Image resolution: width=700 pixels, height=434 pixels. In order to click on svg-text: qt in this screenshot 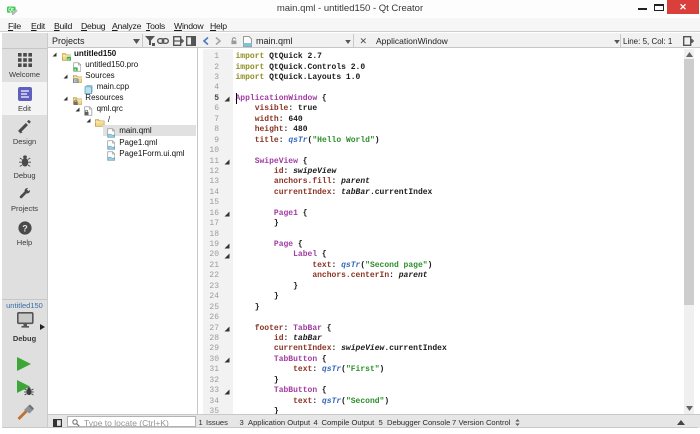, I will do `click(68, 59)`.